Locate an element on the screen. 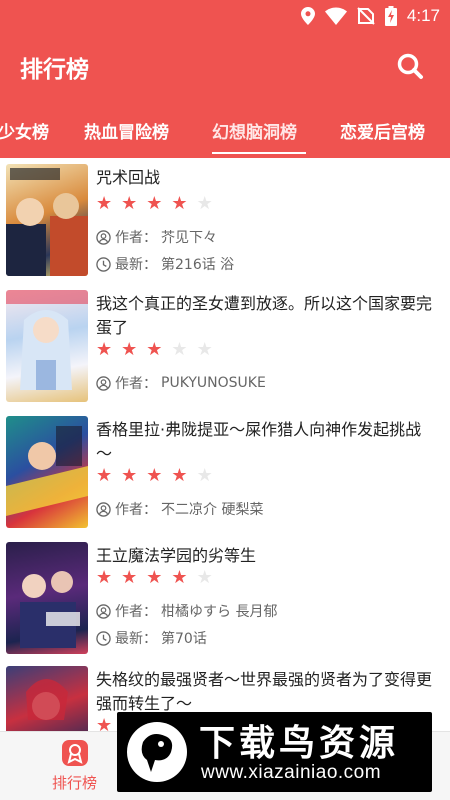 The height and width of the screenshot is (800, 450). author-row: 作者： 芥见下々 is located at coordinates (156, 237).